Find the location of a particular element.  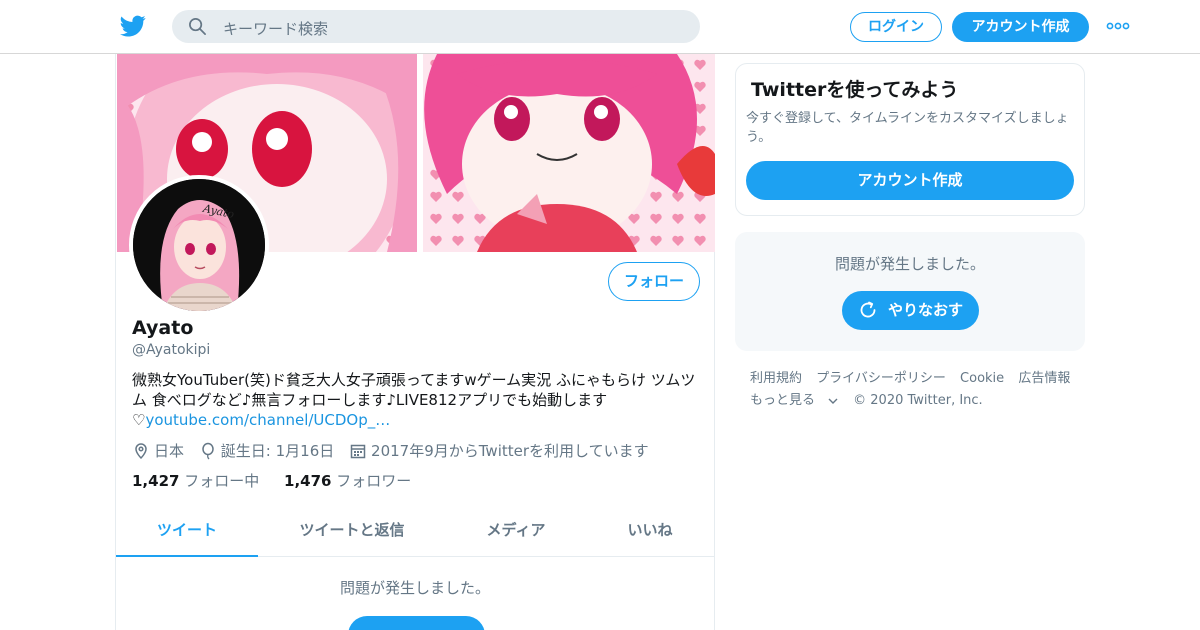

tab-media: メディア is located at coordinates (516, 531).